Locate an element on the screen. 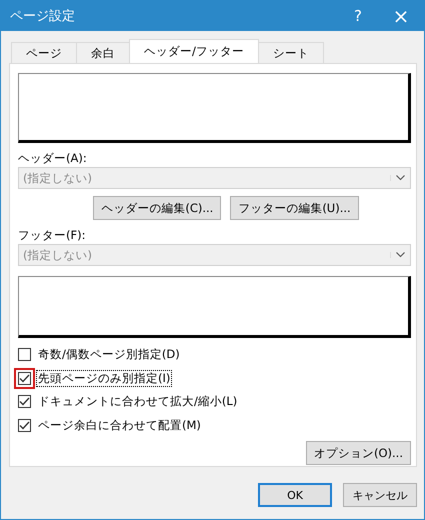 The image size is (425, 520). tab: ページ is located at coordinates (44, 52).